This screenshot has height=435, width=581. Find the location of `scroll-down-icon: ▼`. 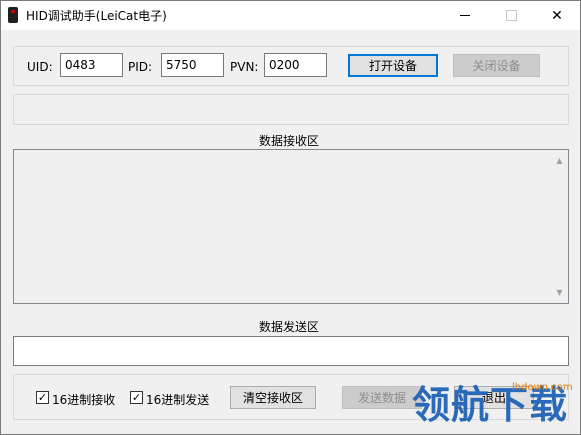

scroll-down-icon: ▼ is located at coordinates (559, 292).